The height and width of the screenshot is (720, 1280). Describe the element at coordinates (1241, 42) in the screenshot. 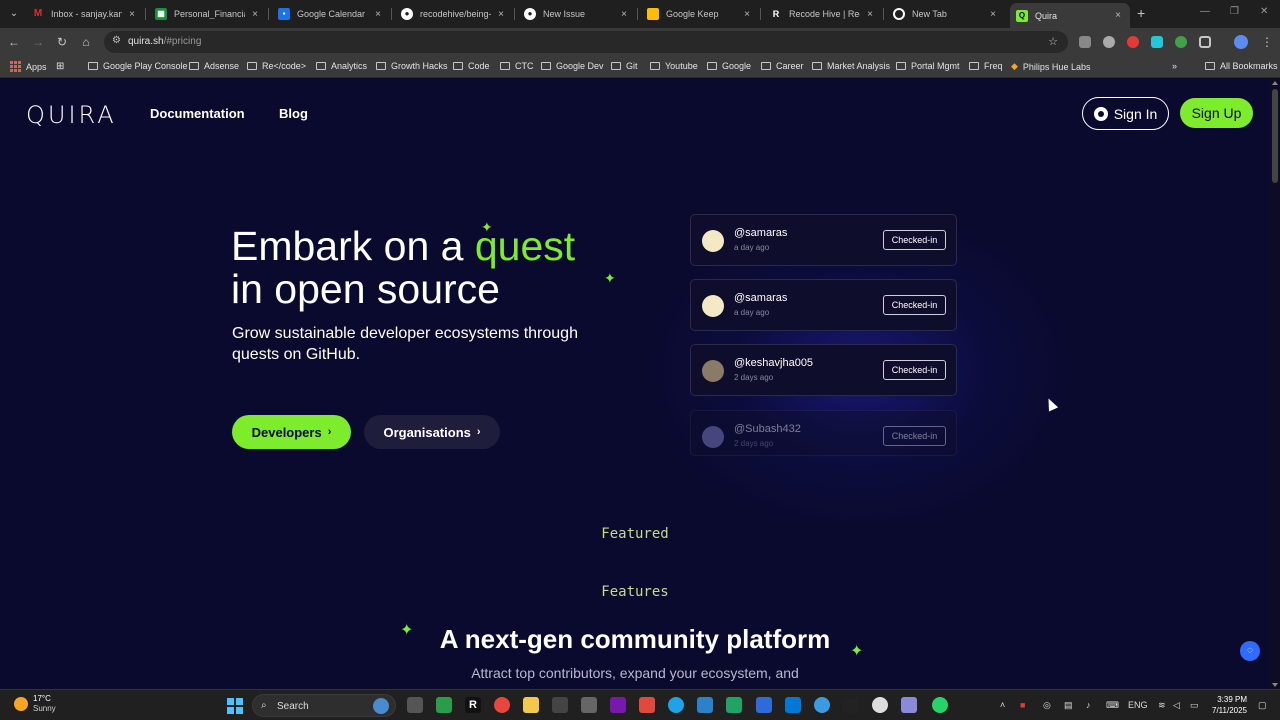

I see `profile-avatar` at that location.